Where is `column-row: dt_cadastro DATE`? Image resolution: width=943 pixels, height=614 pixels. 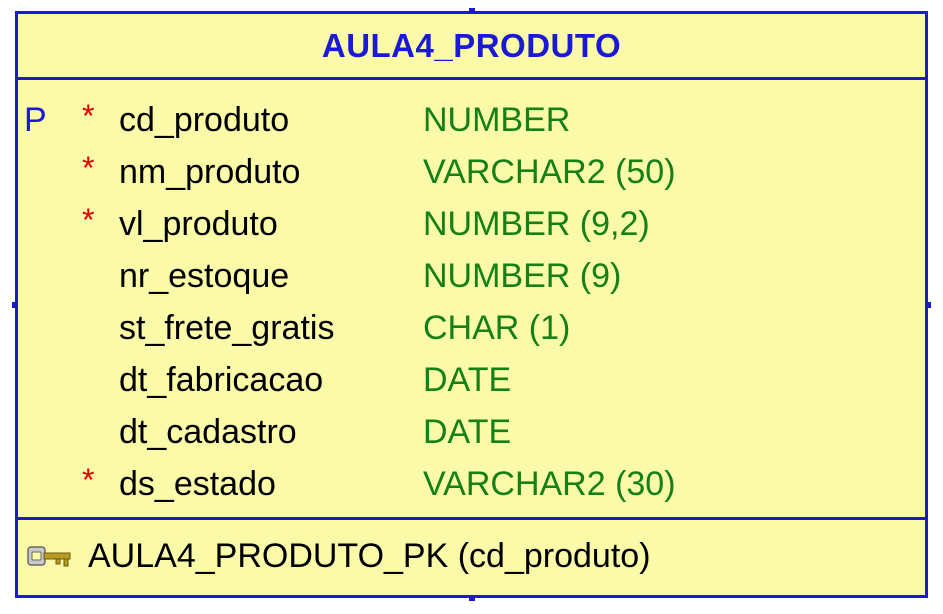 column-row: dt_cadastro DATE is located at coordinates (471, 432).